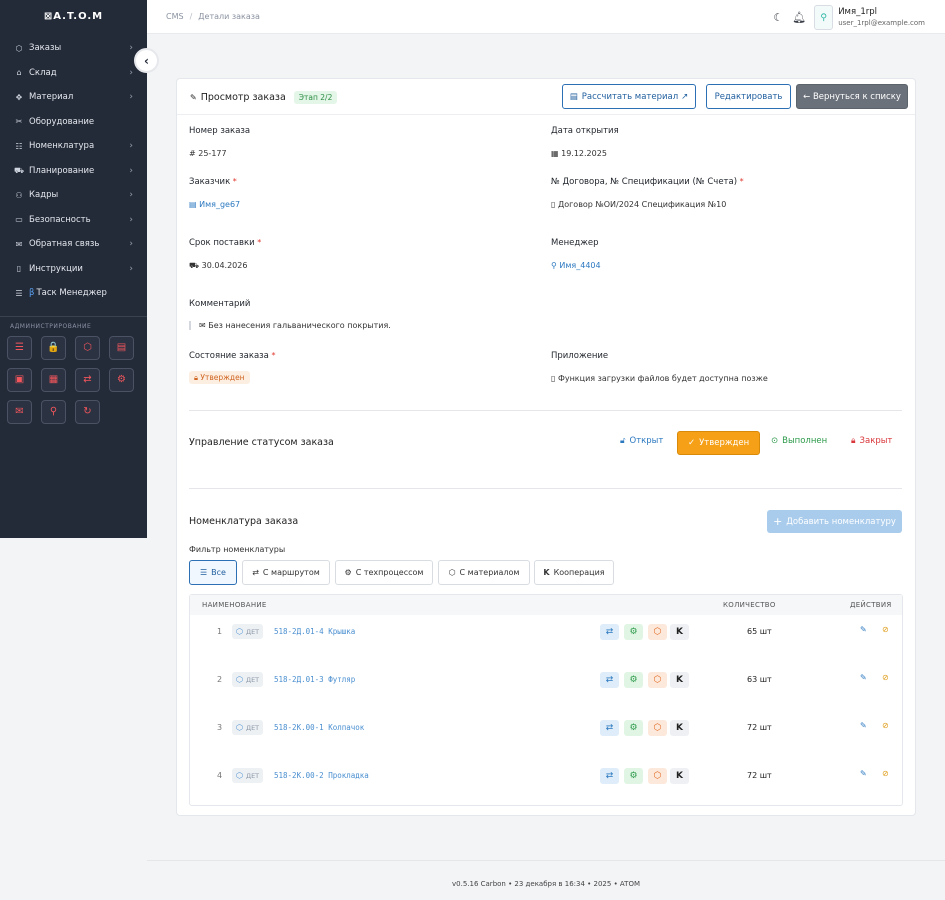 The image size is (945, 900). I want to click on cube-icon: ⬡, so click(452, 572).